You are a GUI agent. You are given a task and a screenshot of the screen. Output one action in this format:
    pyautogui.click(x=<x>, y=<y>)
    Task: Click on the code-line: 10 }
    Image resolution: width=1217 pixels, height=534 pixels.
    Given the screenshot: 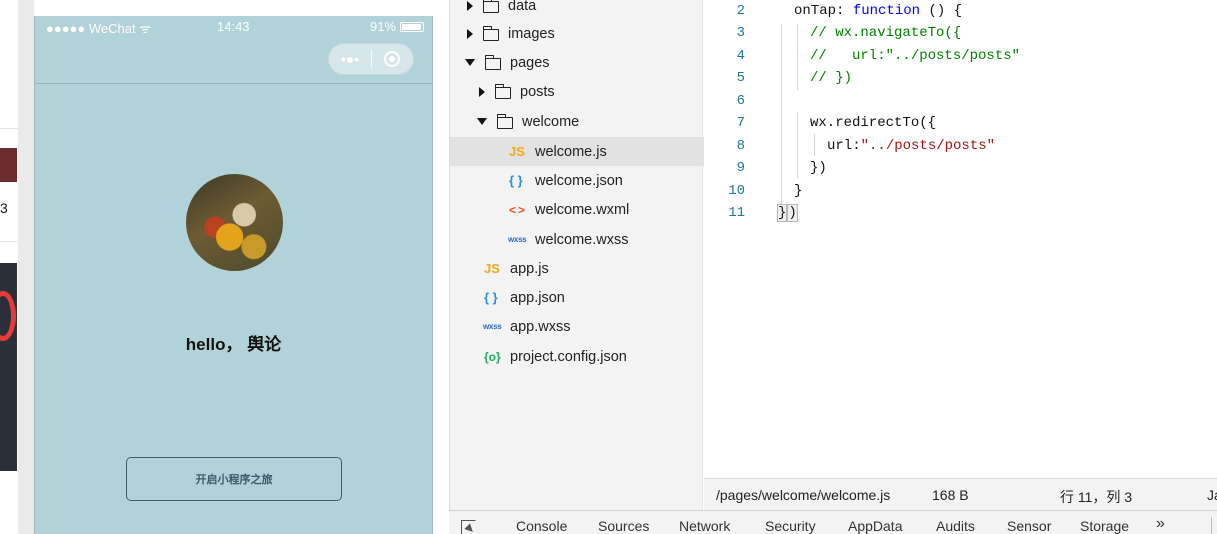 What is the action you would take?
    pyautogui.click(x=960, y=194)
    